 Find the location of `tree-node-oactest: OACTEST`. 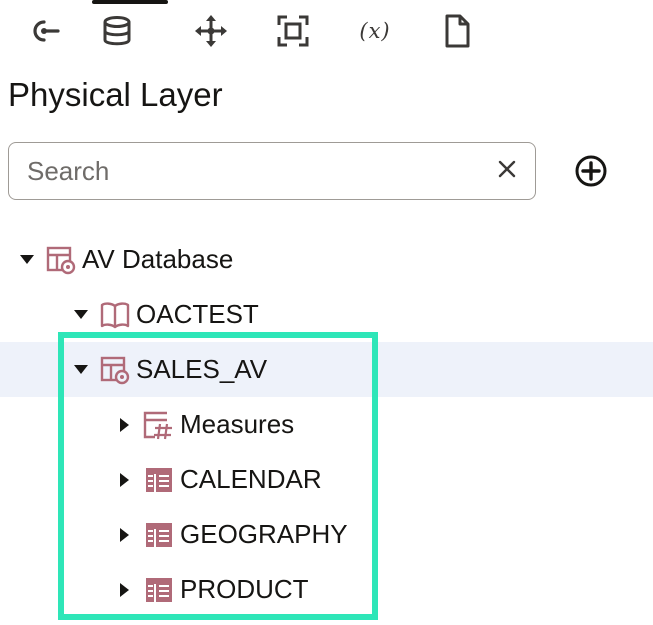

tree-node-oactest: OACTEST is located at coordinates (326, 314).